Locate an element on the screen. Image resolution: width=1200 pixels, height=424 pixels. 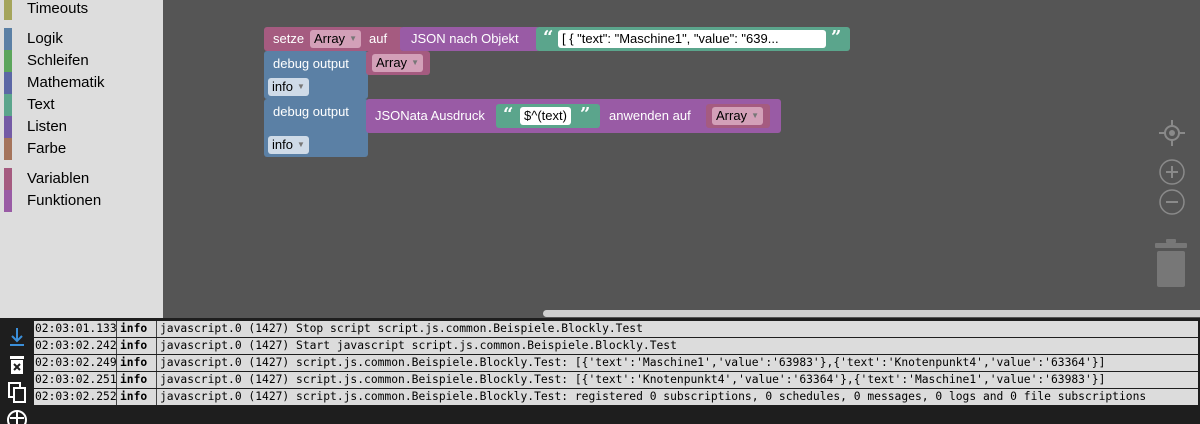
toolbox-category-variablen: Variablen is located at coordinates (81, 179).